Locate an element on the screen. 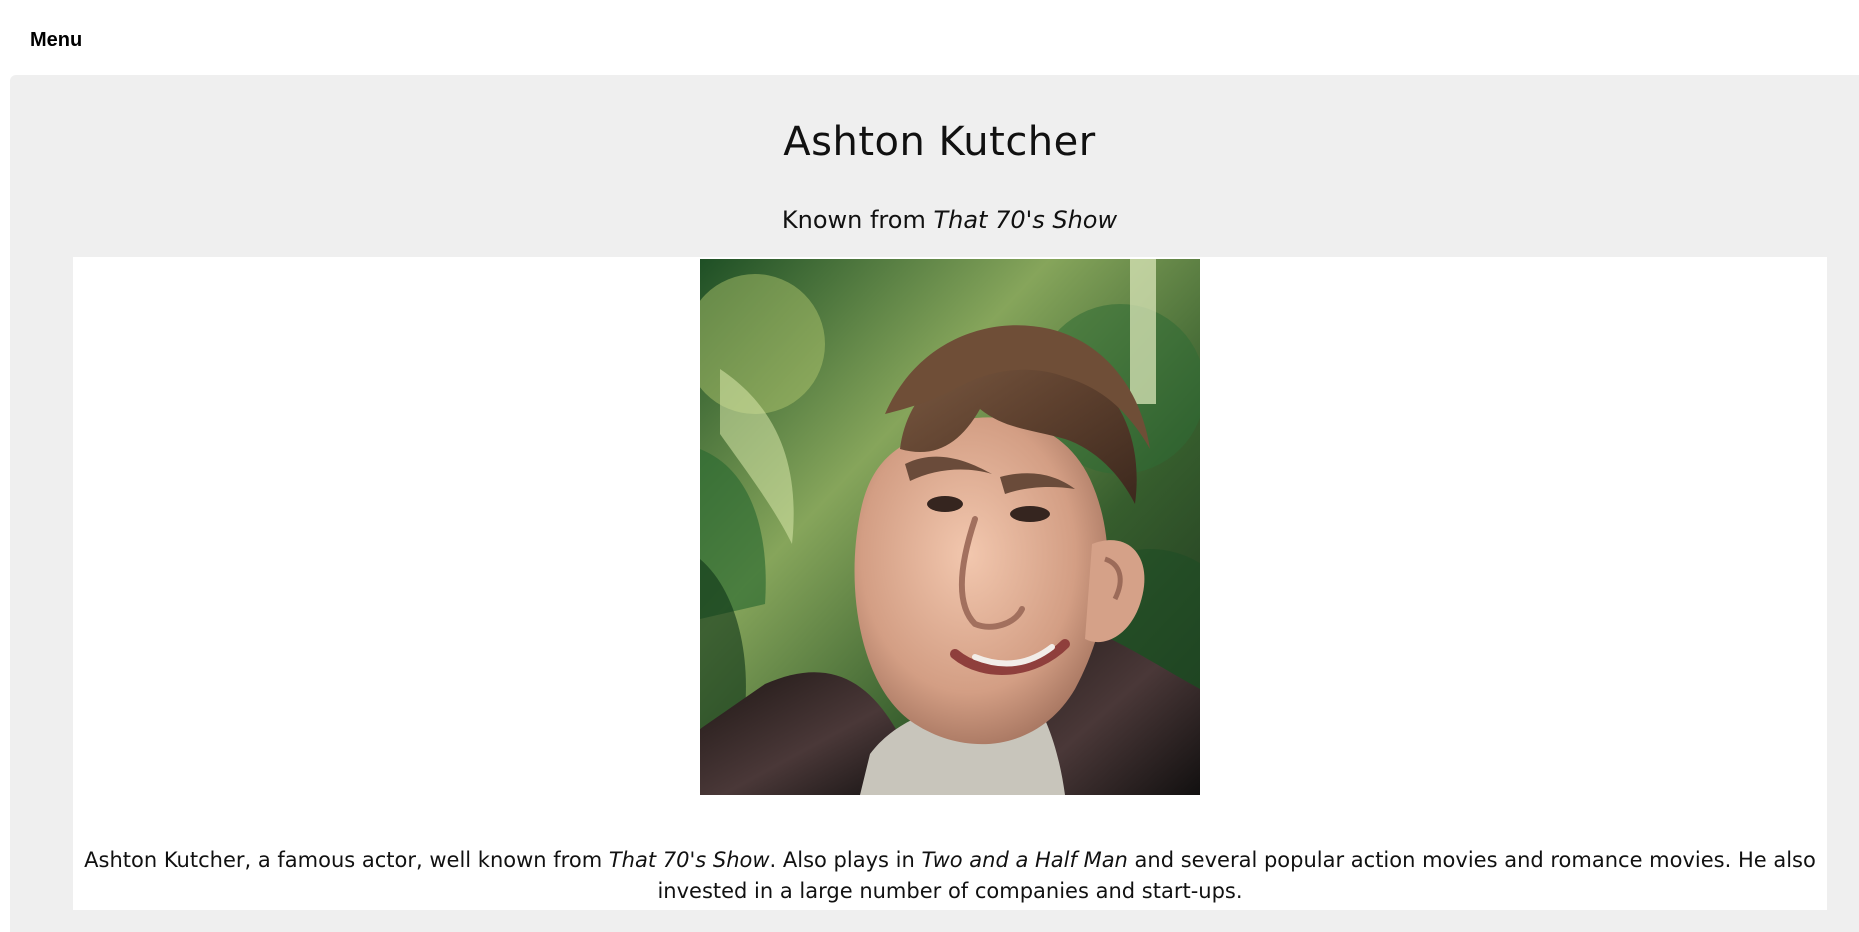 This screenshot has width=1859, height=932. known-from-prefix: Known from is located at coordinates (857, 220).